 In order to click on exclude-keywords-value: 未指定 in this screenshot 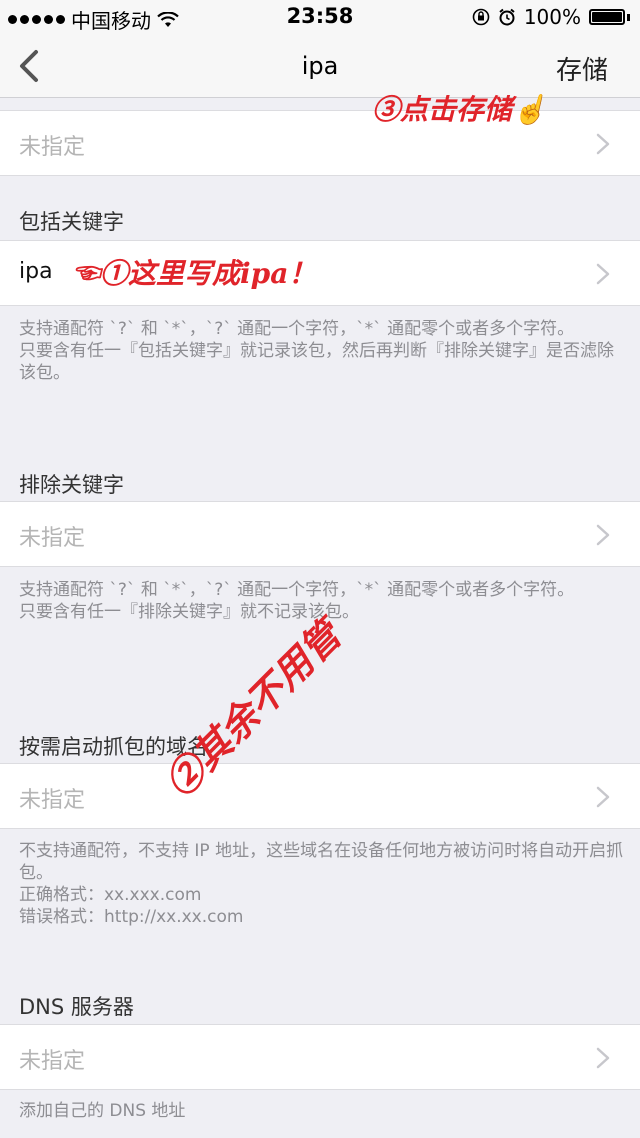, I will do `click(52, 538)`.